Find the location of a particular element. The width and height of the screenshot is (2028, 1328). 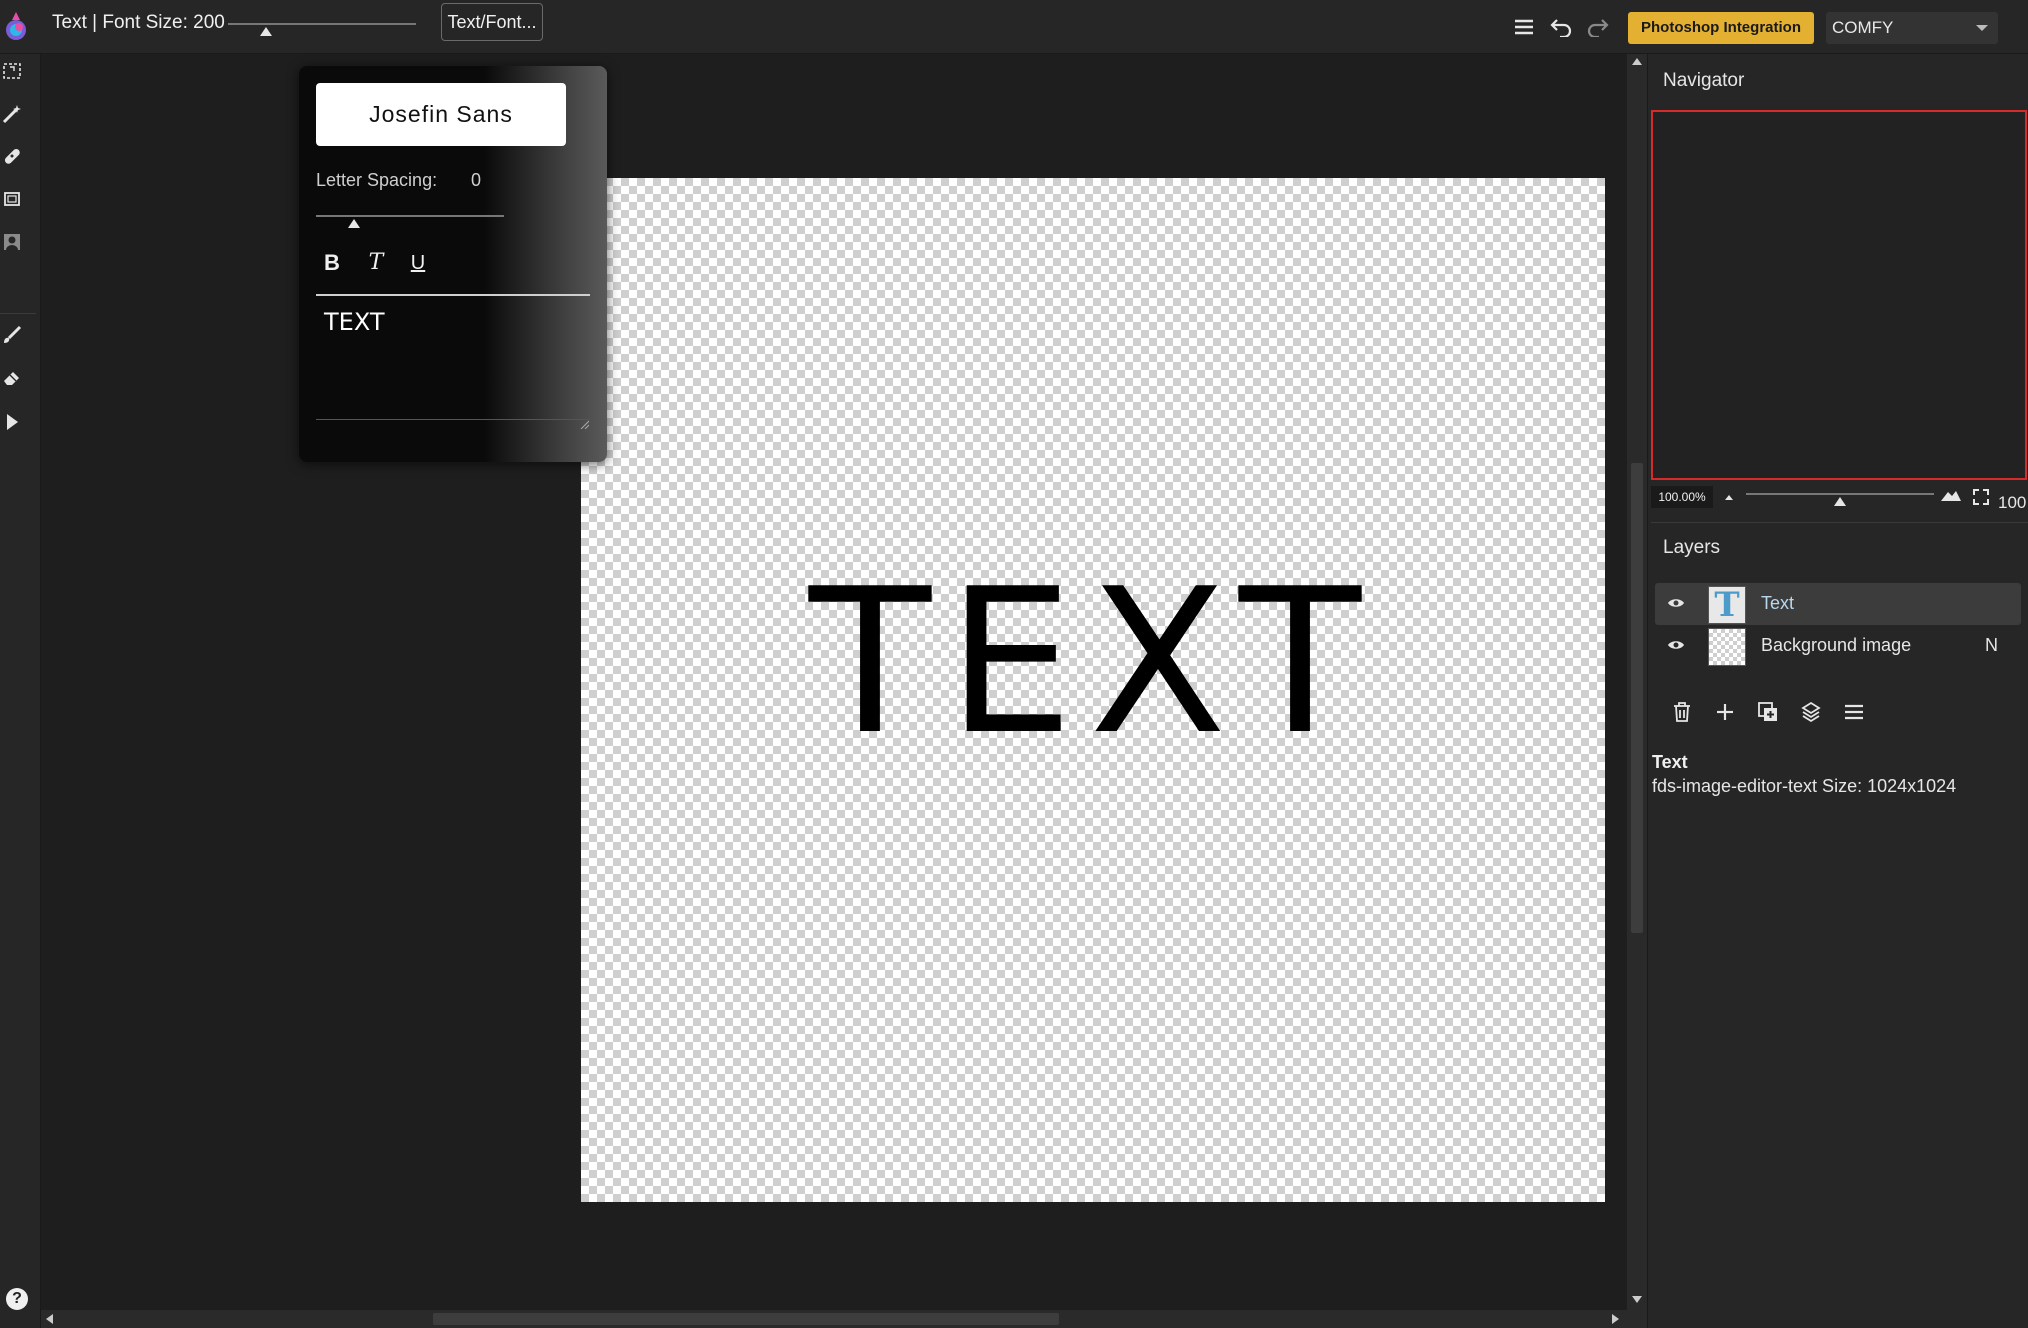

layer-row: T Text is located at coordinates (1838, 604).